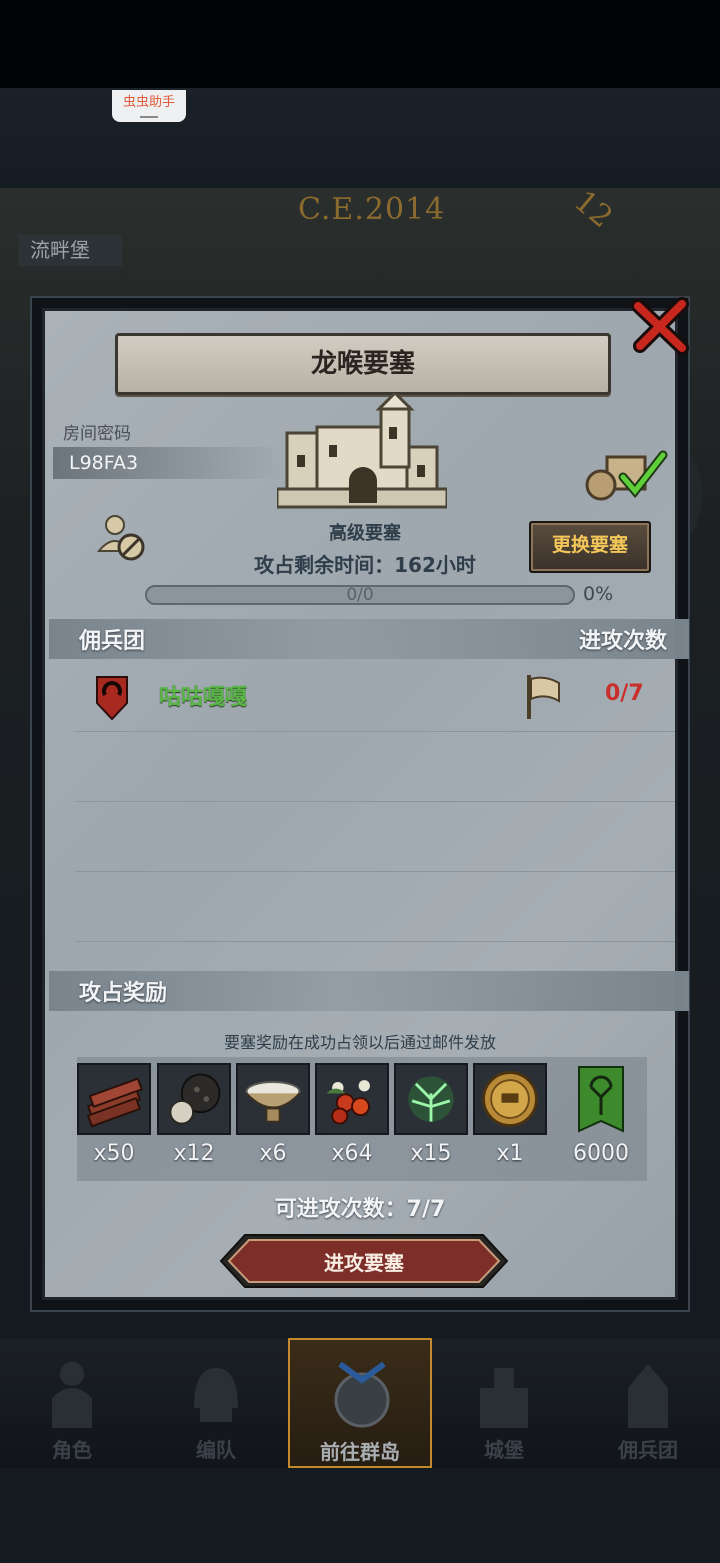 The width and height of the screenshot is (720, 1563). What do you see at coordinates (352, 1153) in the screenshot?
I see `reward-count: x64` at bounding box center [352, 1153].